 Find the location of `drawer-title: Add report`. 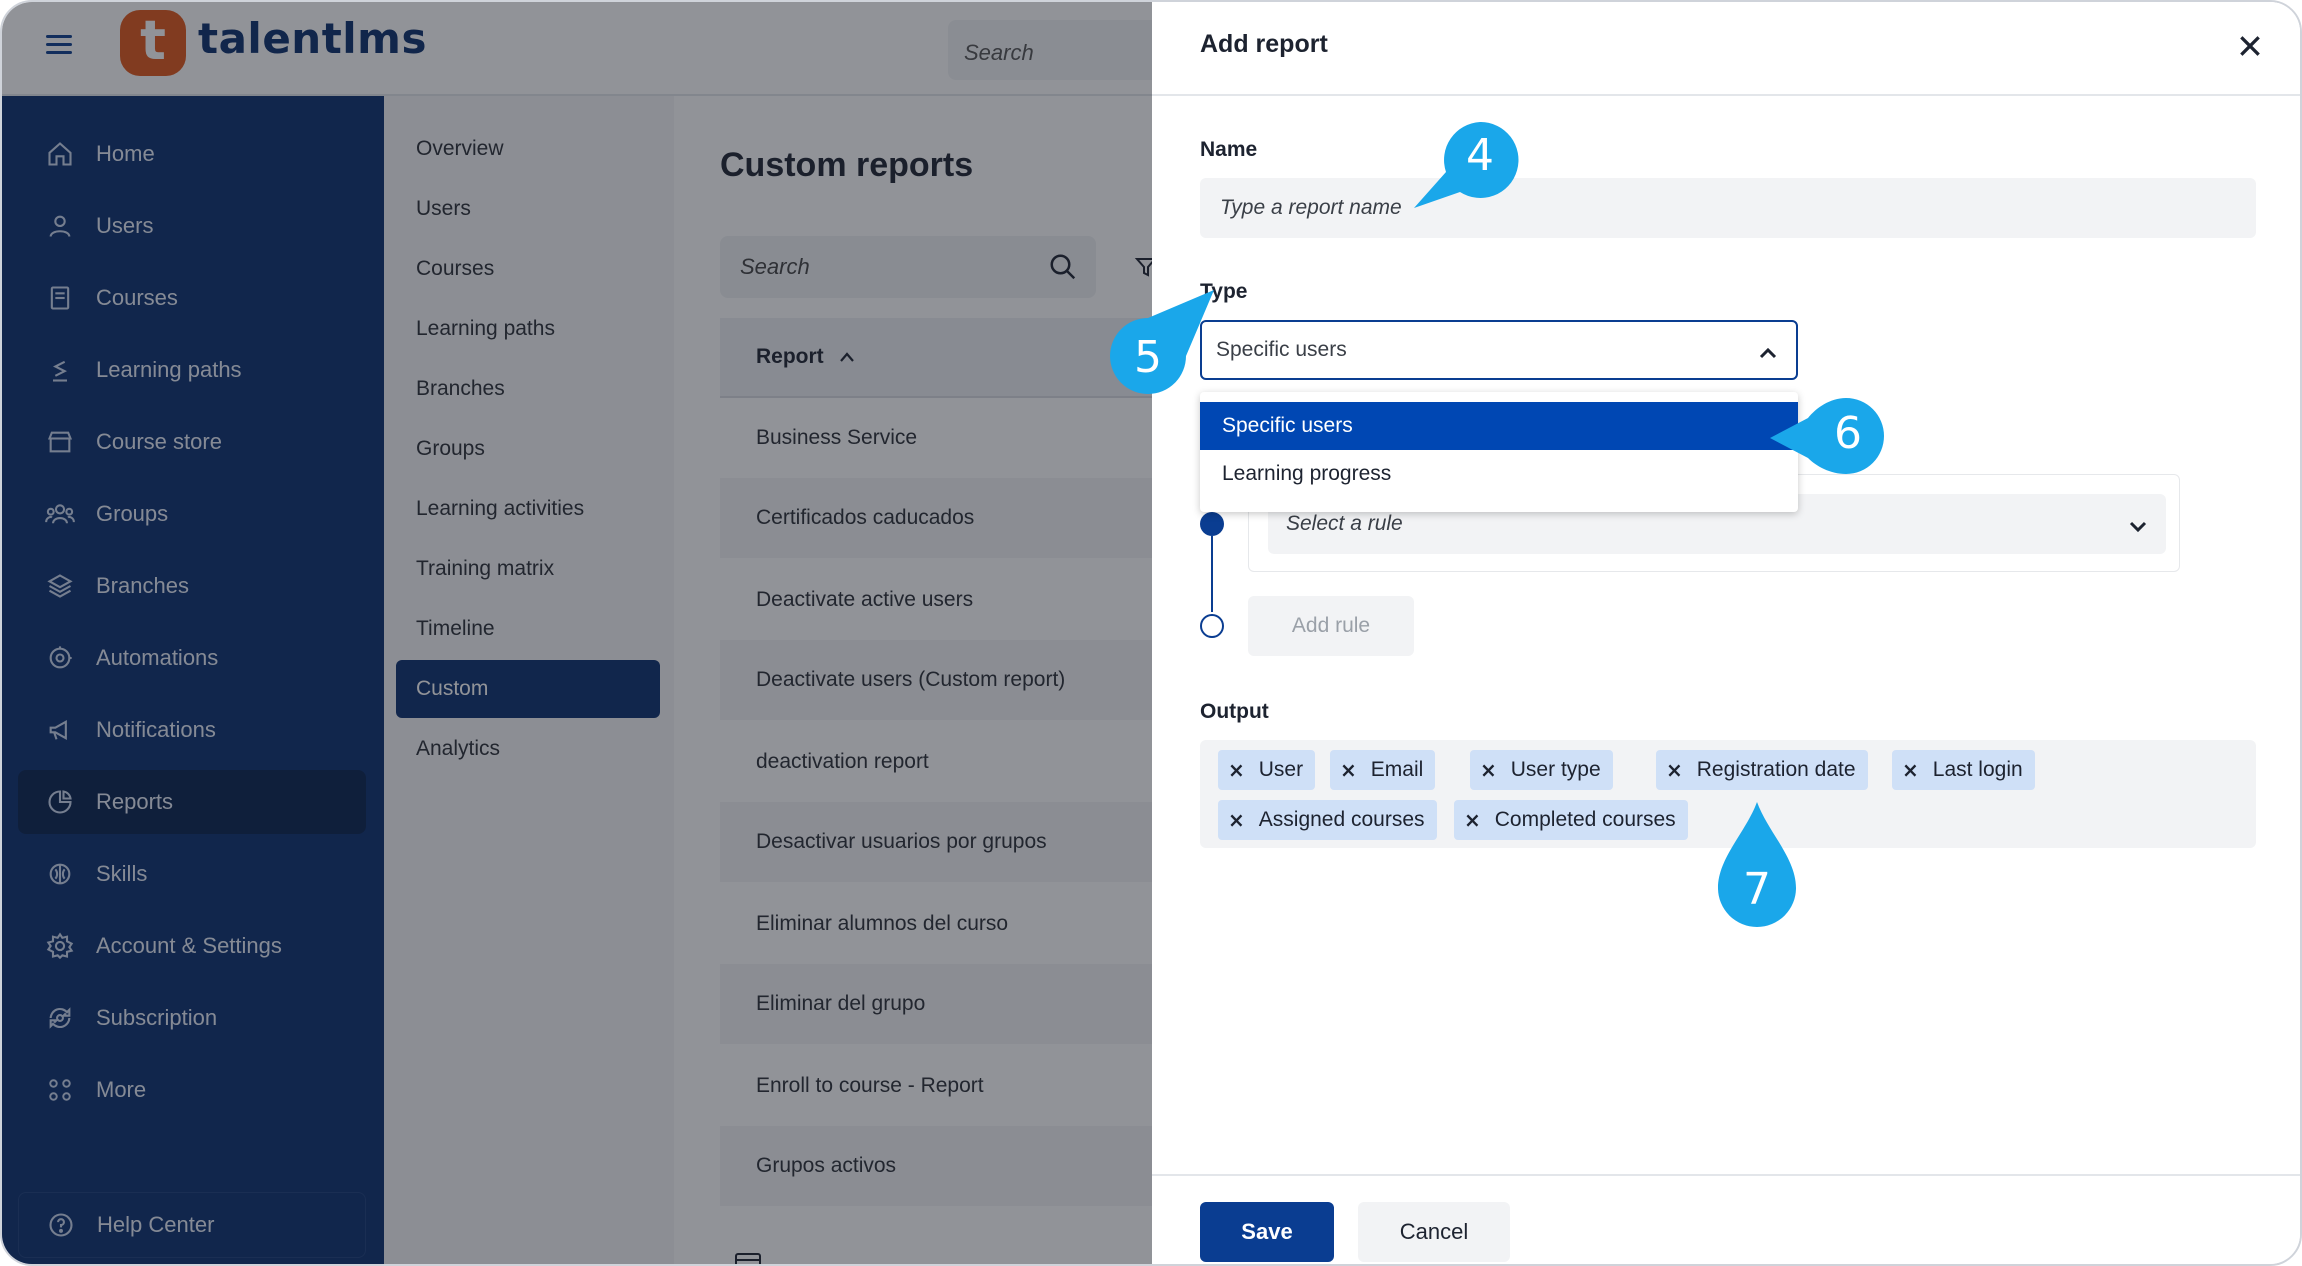

drawer-title: Add report is located at coordinates (1264, 44).